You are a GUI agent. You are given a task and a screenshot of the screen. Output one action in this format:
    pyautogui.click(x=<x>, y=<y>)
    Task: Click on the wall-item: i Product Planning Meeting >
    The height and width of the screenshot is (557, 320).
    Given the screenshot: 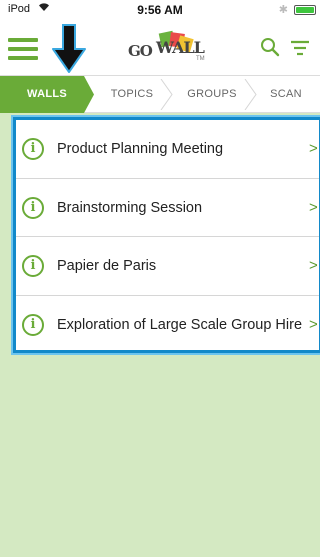 What is the action you would take?
    pyautogui.click(x=167, y=149)
    